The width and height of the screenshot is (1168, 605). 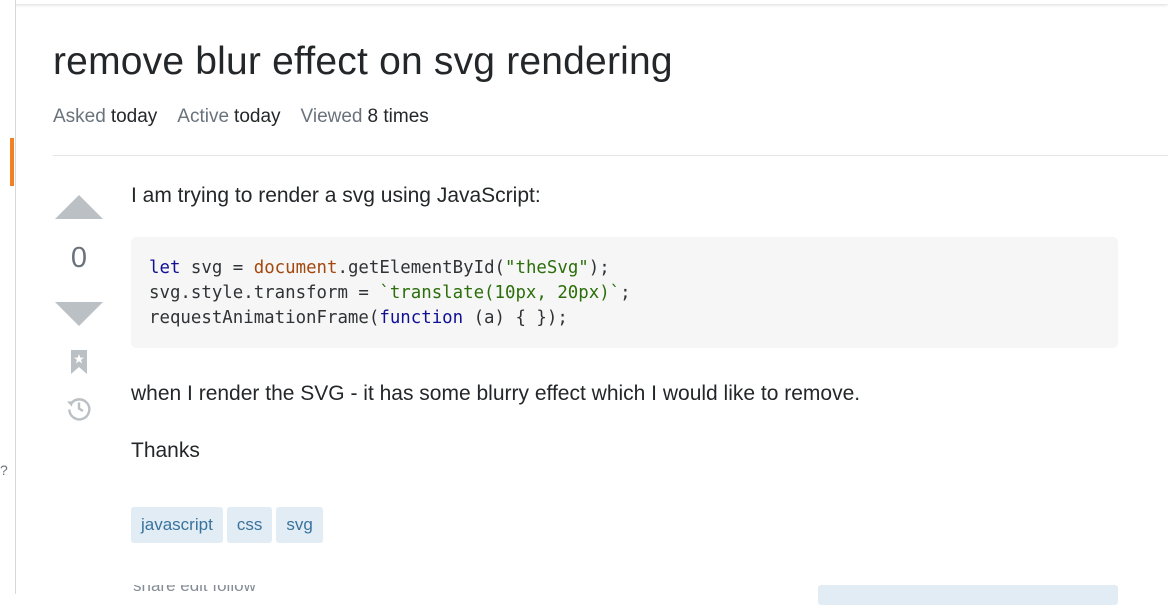 I want to click on question-title: remove blur effect on svg rendering, so click(x=363, y=62).